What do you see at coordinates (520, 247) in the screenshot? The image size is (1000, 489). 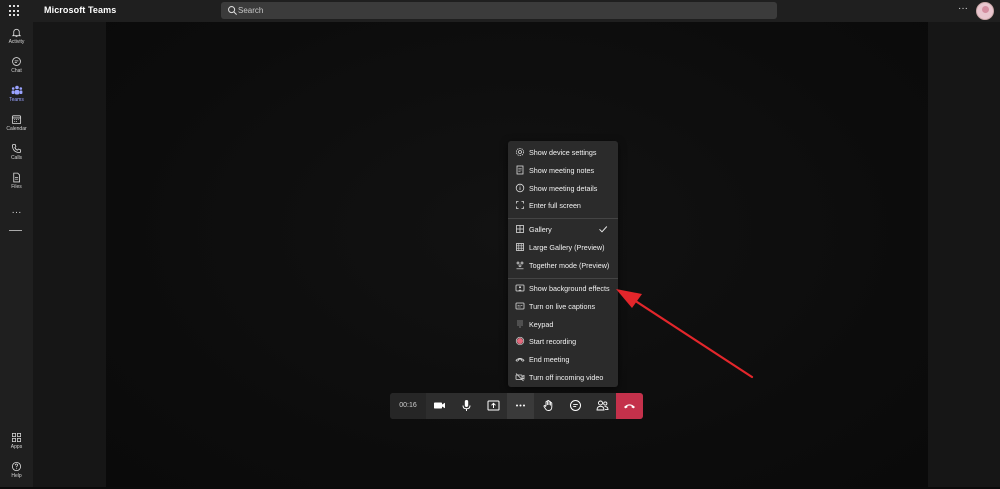 I see `large-gallery-icon` at bounding box center [520, 247].